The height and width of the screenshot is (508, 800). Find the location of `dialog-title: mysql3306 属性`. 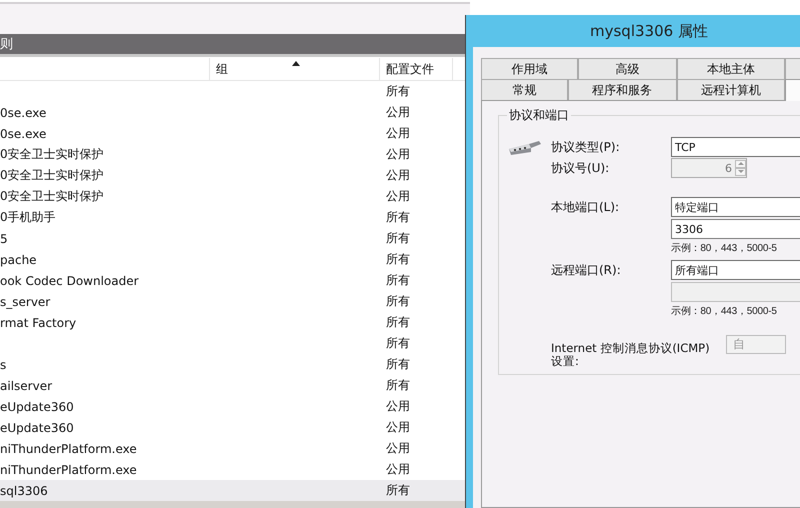

dialog-title: mysql3306 属性 is located at coordinates (649, 31).